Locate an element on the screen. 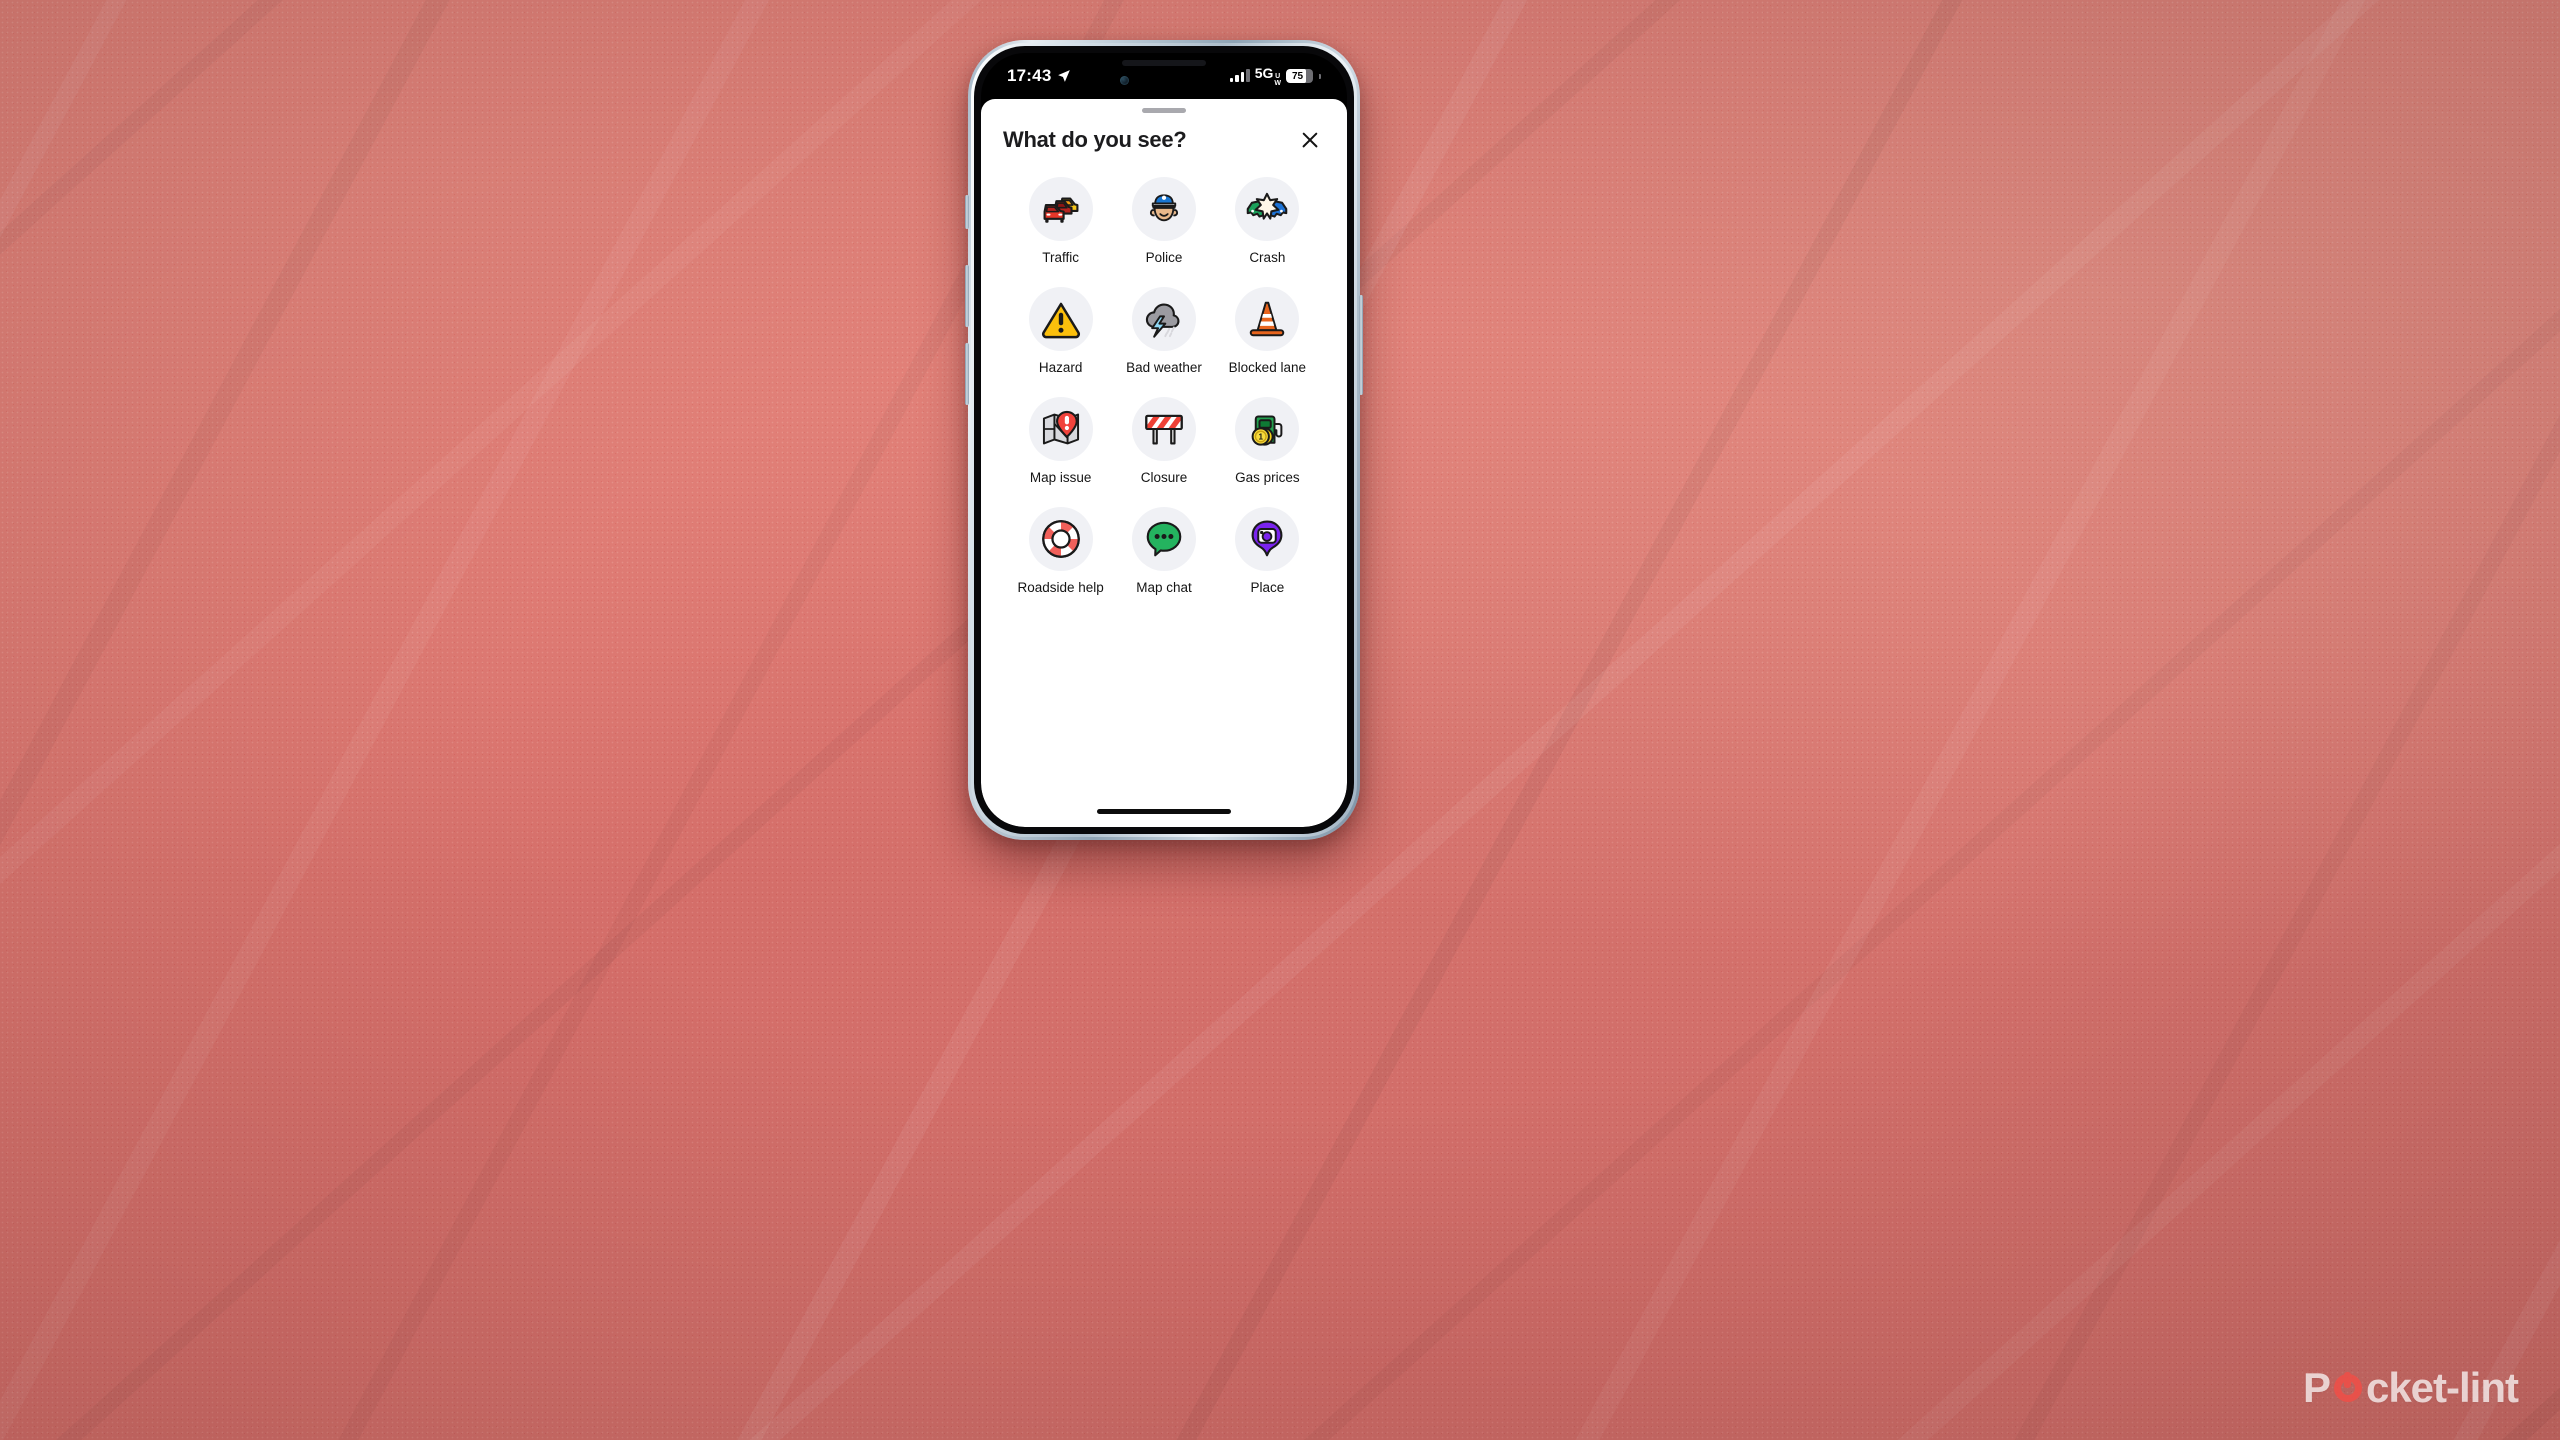 This screenshot has height=1440, width=2560. report-option-bad-weather: Bad weather is located at coordinates (1163, 331).